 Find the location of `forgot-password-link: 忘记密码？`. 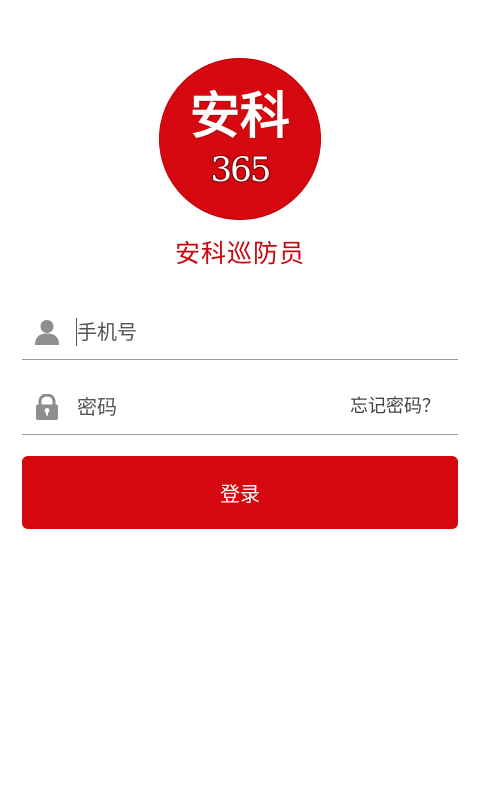

forgot-password-link: 忘记密码？ is located at coordinates (395, 407).